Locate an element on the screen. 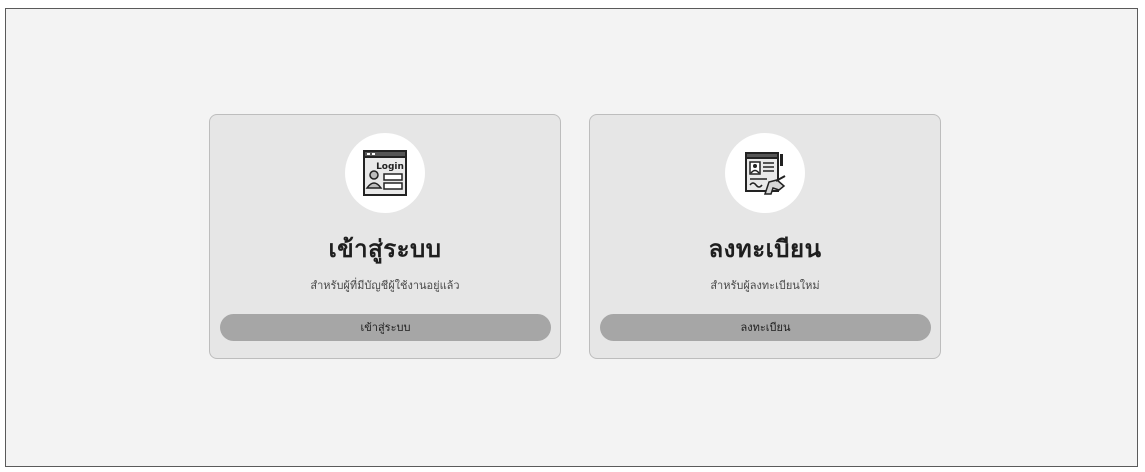 The image size is (1145, 472). login-icon-badge: Login is located at coordinates (385, 173).